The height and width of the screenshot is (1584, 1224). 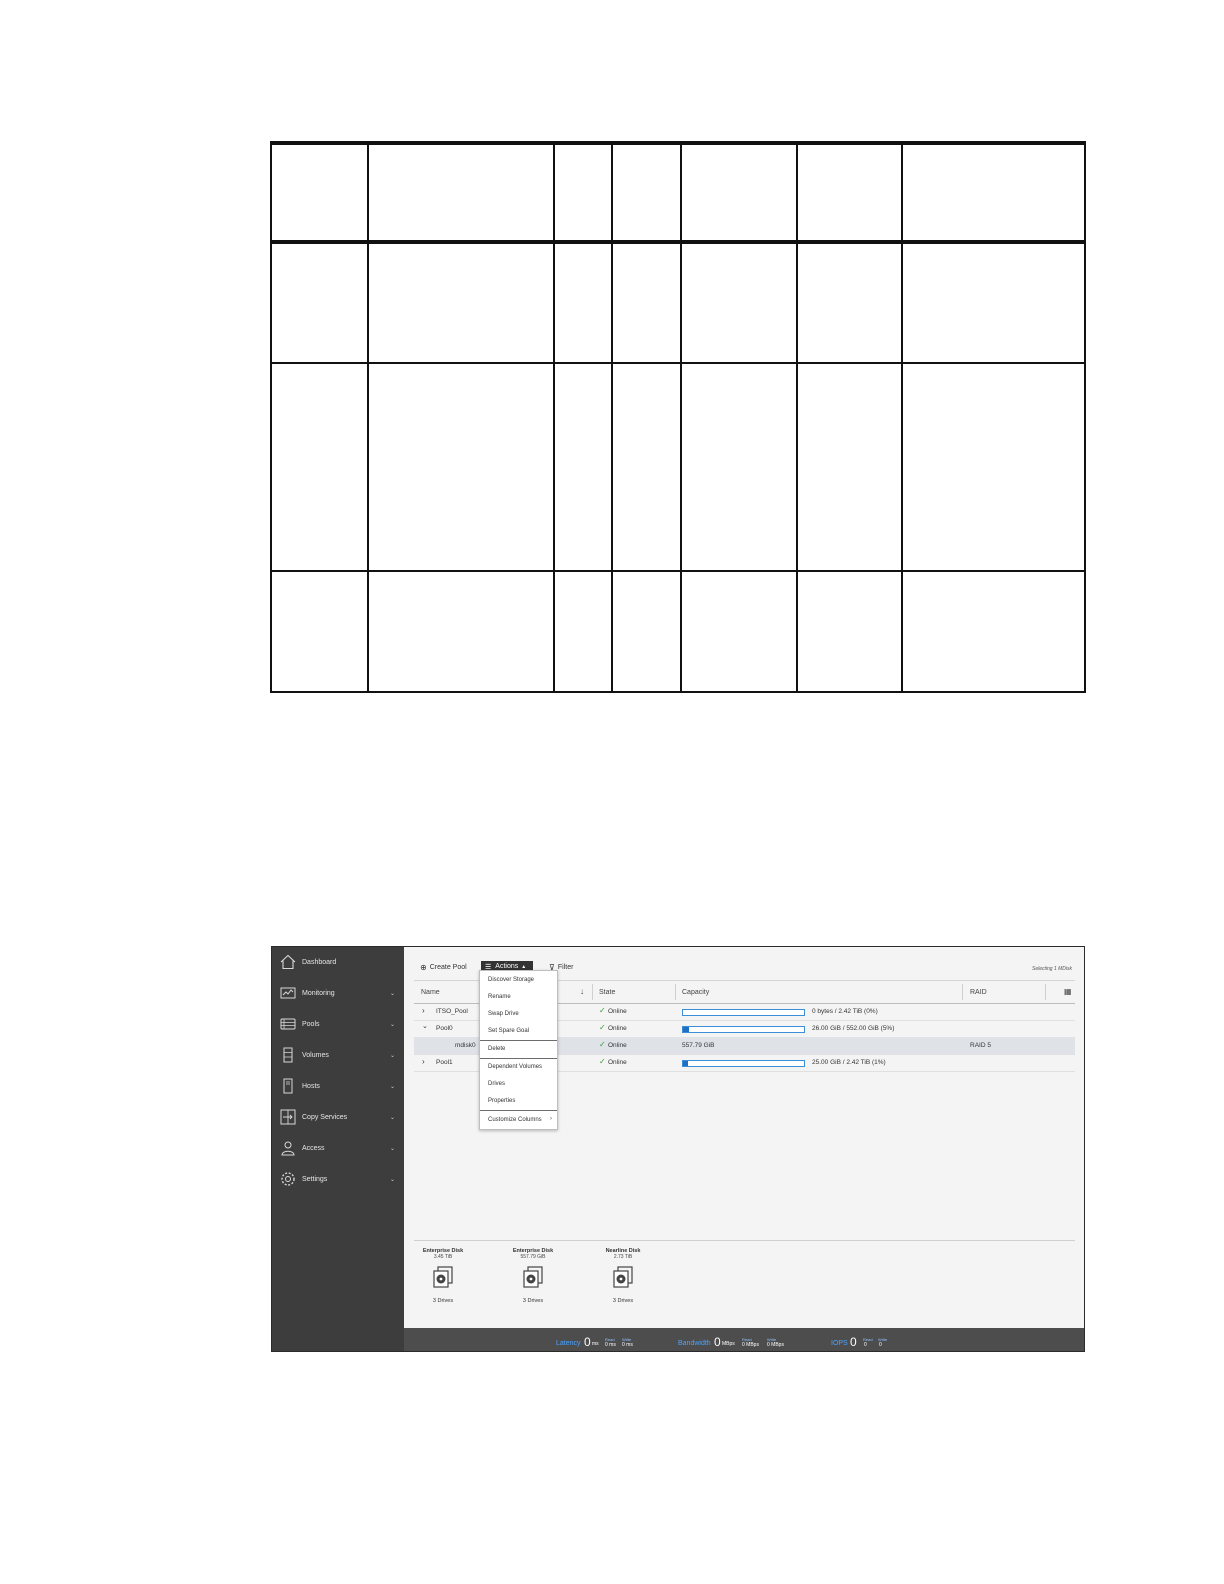 I want to click on latency-read: 0 ms, so click(x=610, y=1345).